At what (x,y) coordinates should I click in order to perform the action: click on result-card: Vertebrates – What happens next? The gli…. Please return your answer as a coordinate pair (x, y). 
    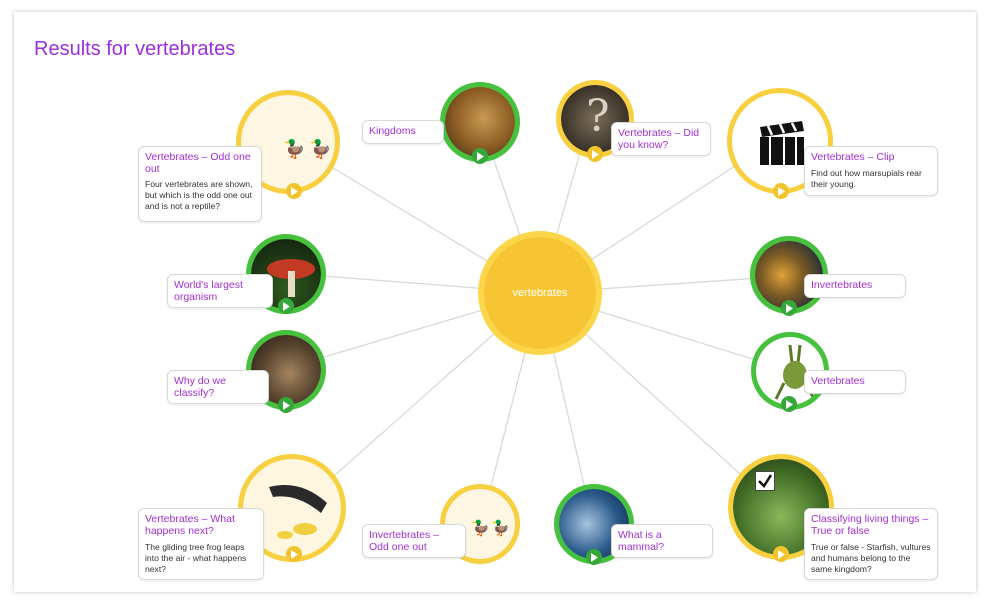
    Looking at the image, I should click on (201, 544).